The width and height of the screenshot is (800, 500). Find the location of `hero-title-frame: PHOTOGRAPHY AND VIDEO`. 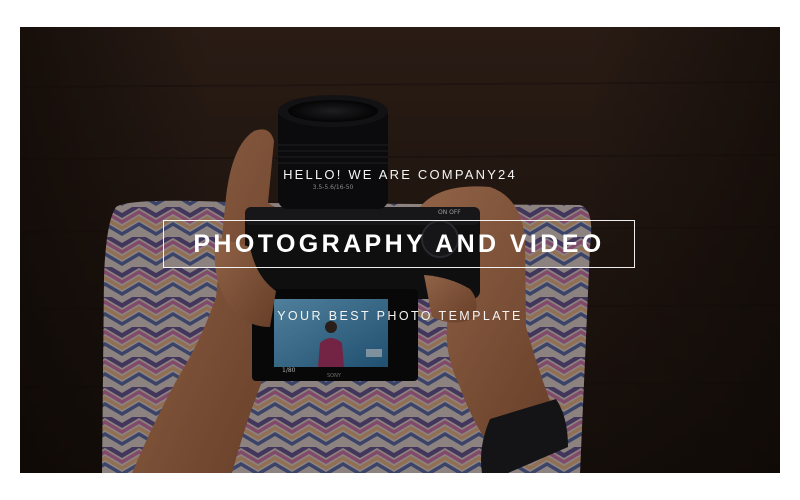

hero-title-frame: PHOTOGRAPHY AND VIDEO is located at coordinates (399, 244).